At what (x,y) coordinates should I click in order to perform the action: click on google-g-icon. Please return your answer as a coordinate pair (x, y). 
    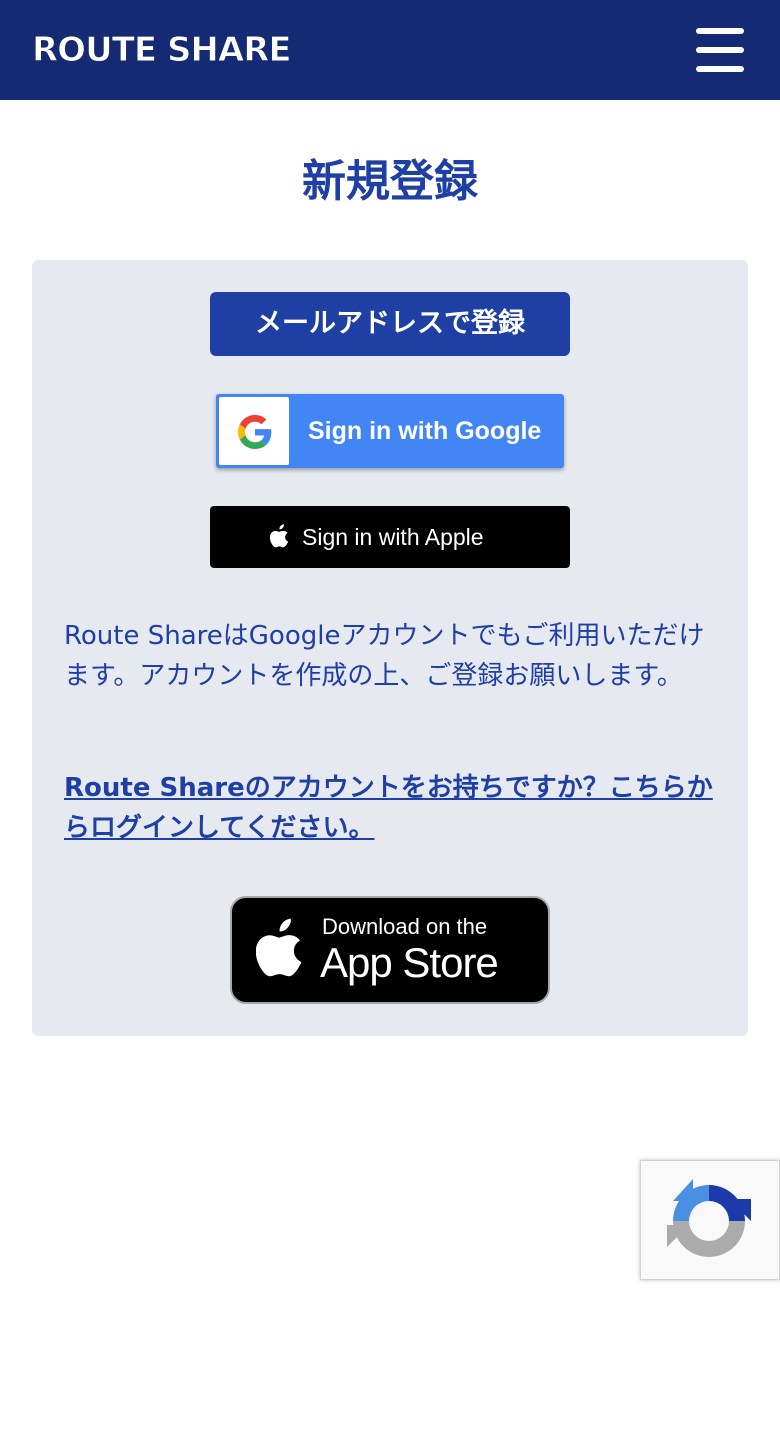
    Looking at the image, I should click on (255, 432).